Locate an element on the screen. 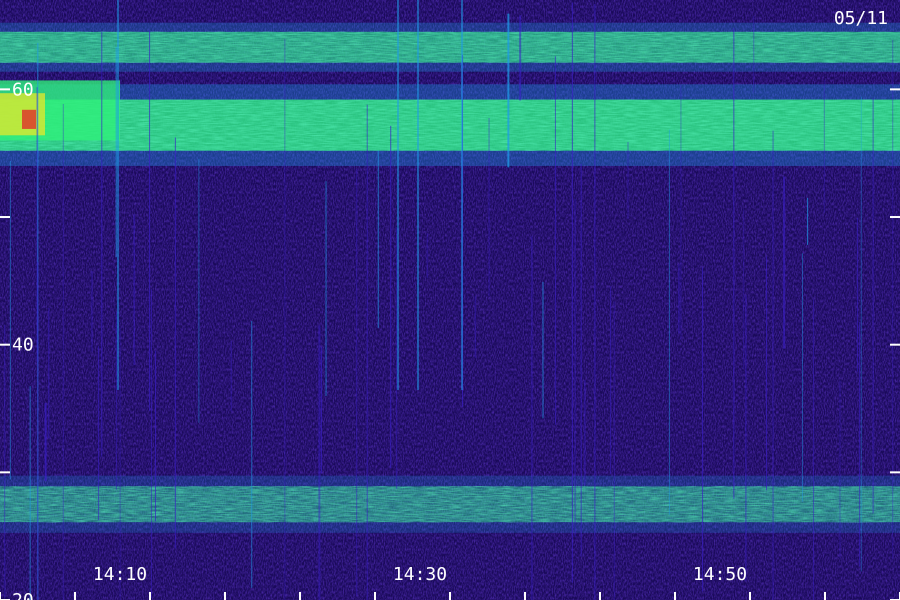 The height and width of the screenshot is (600, 900). x-tick-label: 14:30 is located at coordinates (420, 574).